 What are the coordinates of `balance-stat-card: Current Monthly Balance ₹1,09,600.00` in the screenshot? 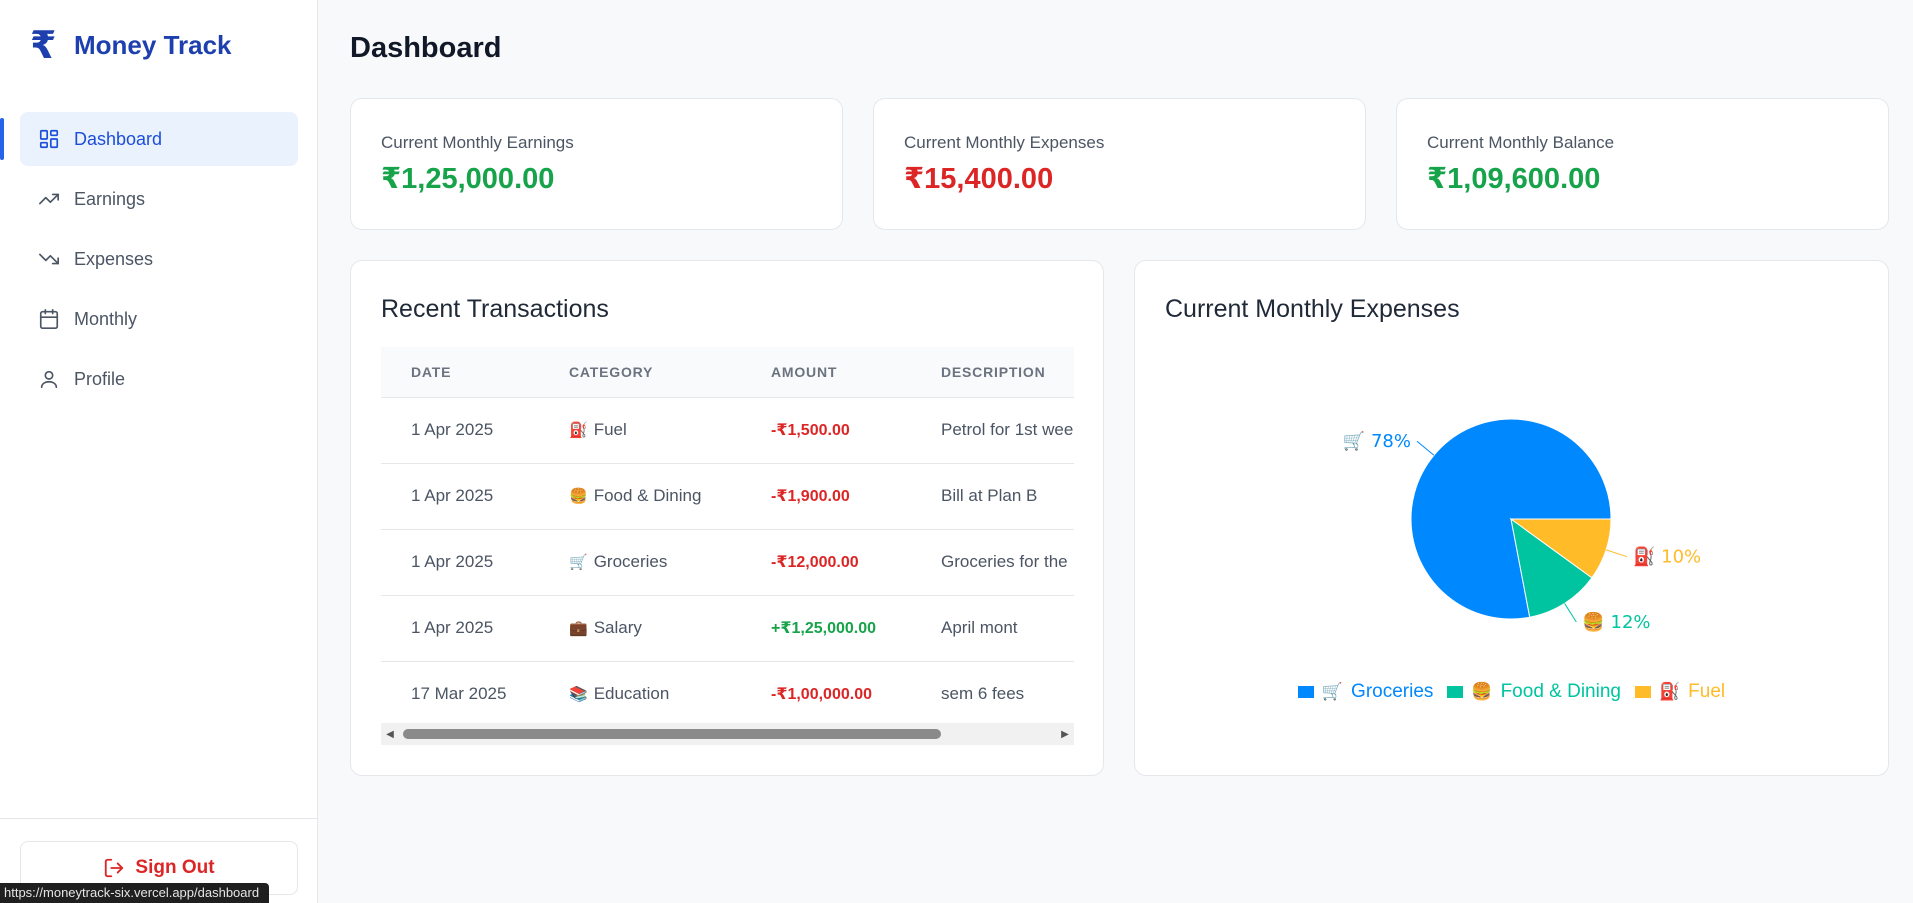 It's located at (1642, 164).